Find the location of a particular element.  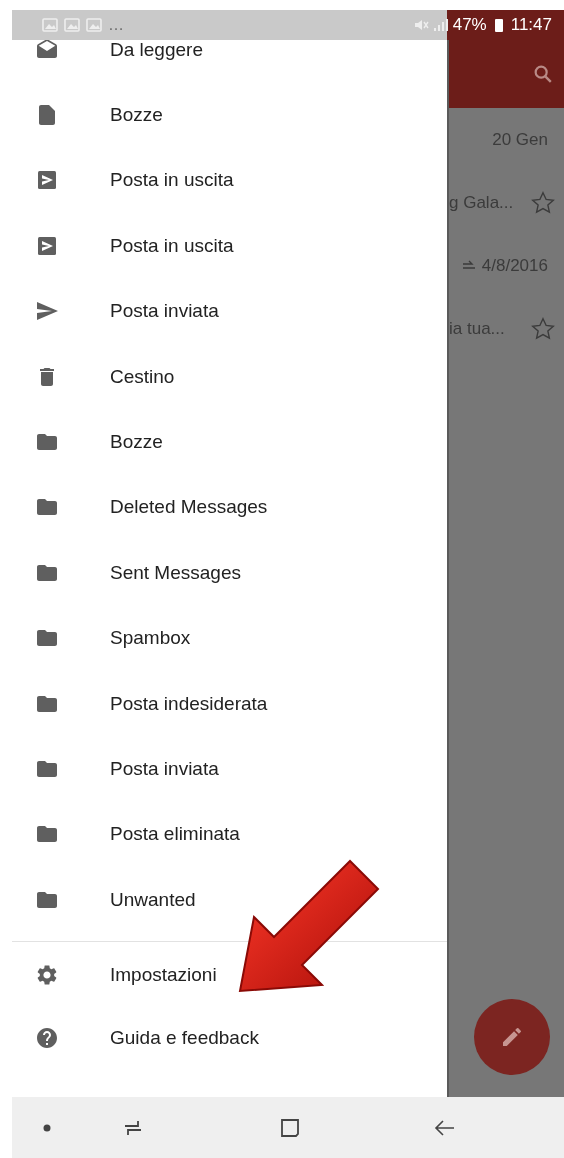

drawer-item: Spambox is located at coordinates (229, 638).